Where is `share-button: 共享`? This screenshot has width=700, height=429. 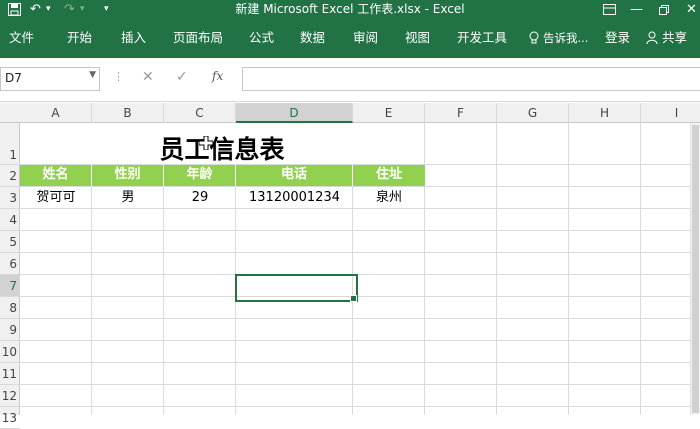
share-button: 共享 is located at coordinates (666, 38).